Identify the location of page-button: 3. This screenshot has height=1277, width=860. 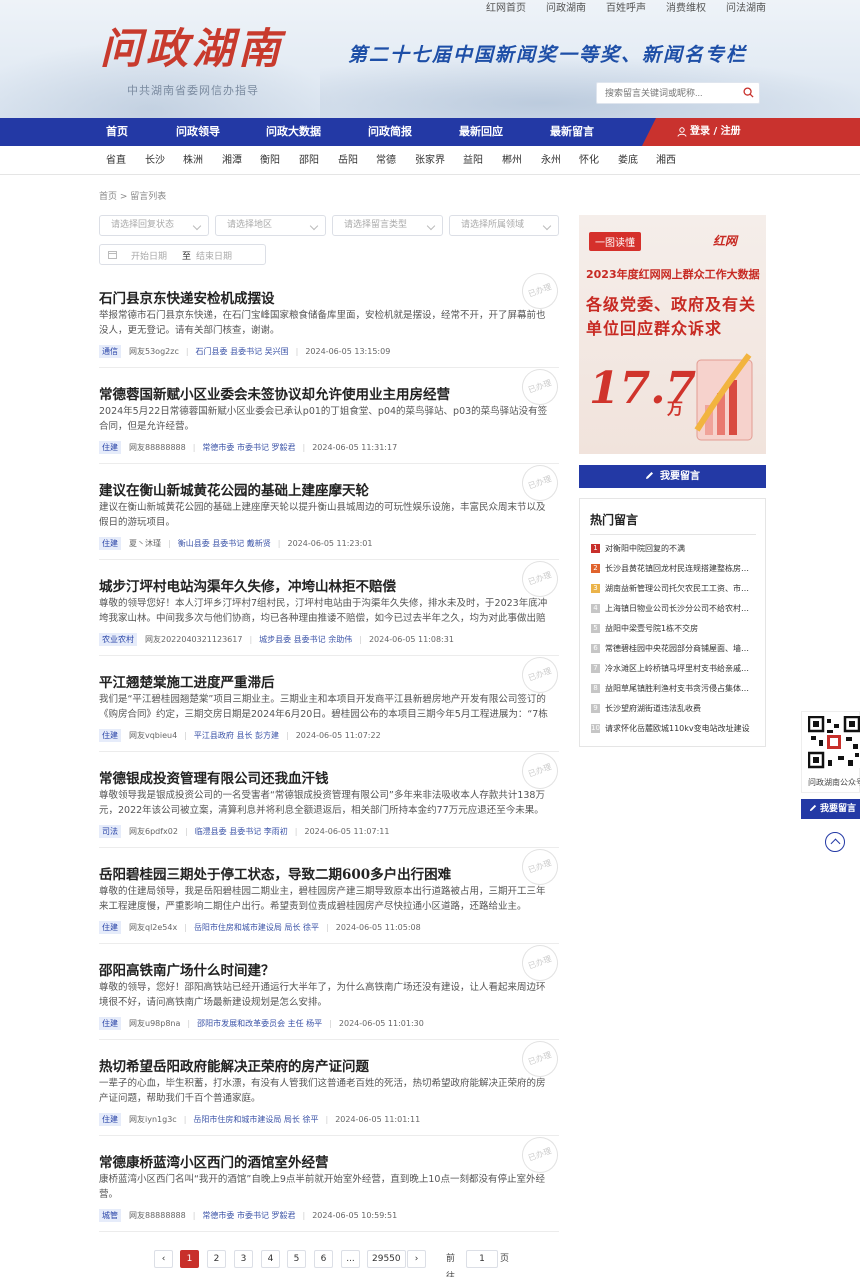
(243, 1259).